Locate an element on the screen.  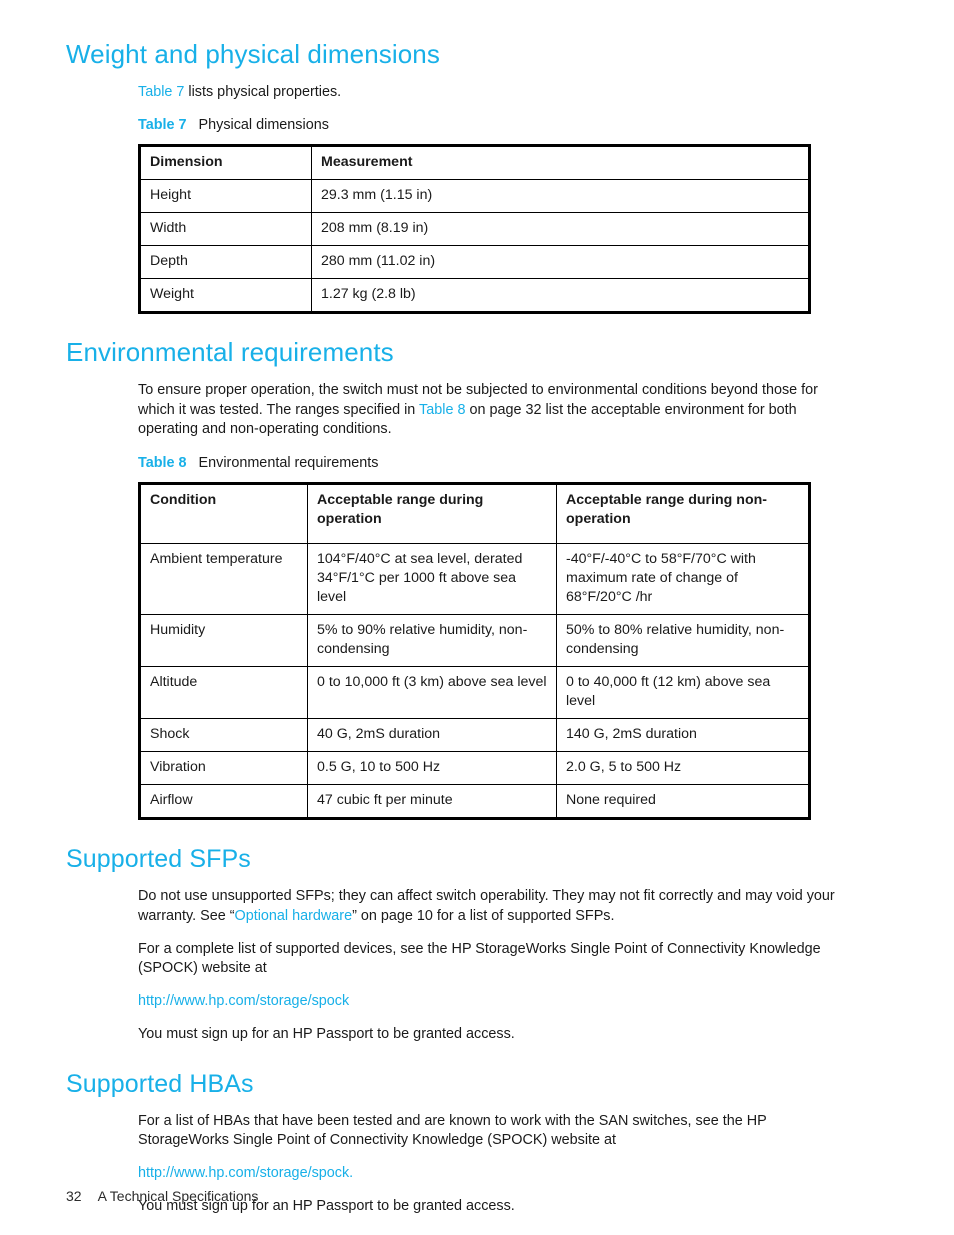
cell-dimension: Width is located at coordinates (225, 228).